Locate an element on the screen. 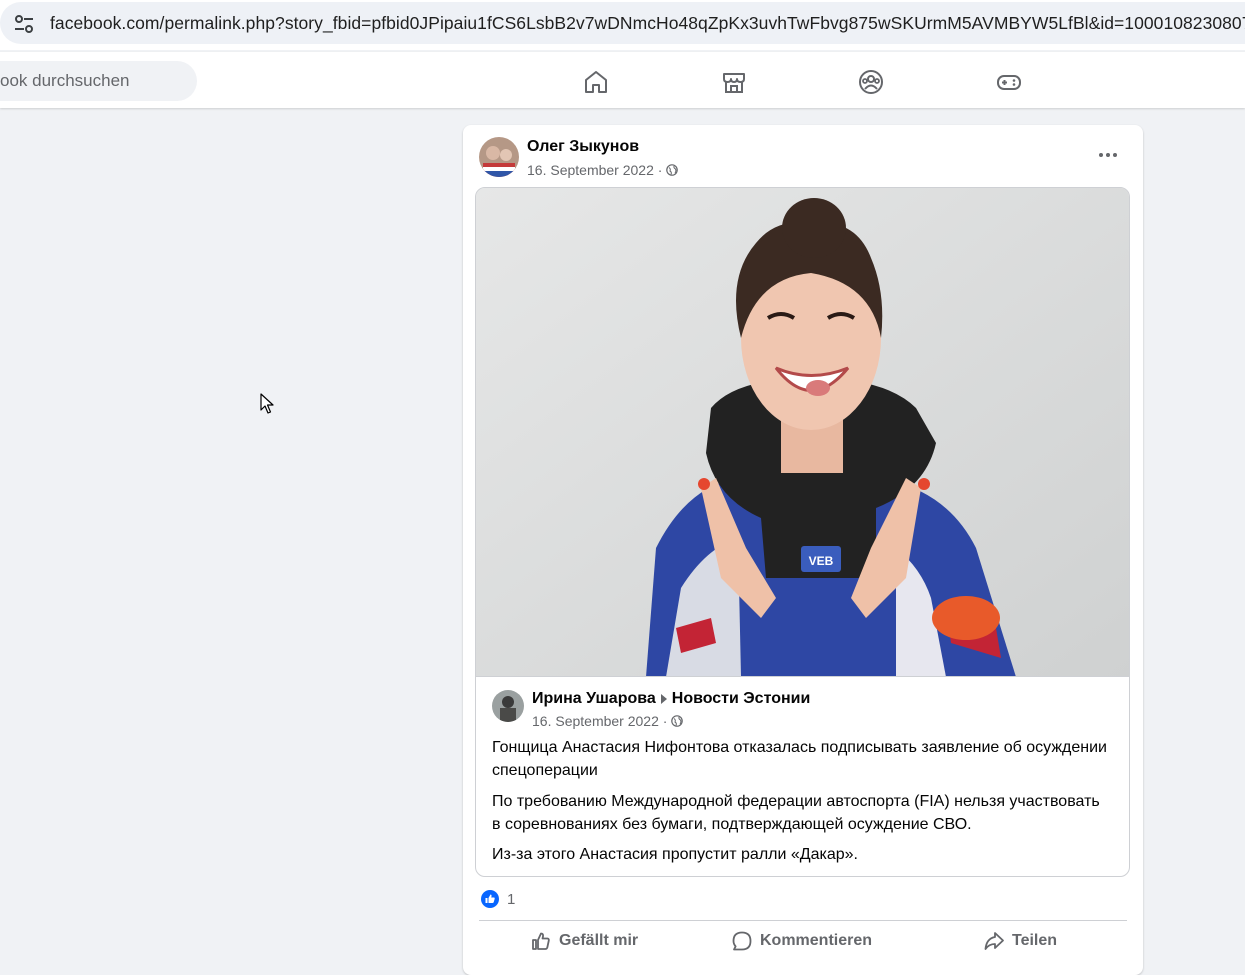 Image resolution: width=1245 pixels, height=975 pixels. site-settings-icon is located at coordinates (24, 24).